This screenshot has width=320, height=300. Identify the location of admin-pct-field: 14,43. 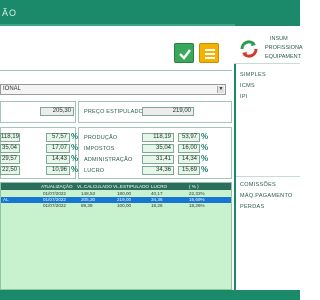
(58, 159).